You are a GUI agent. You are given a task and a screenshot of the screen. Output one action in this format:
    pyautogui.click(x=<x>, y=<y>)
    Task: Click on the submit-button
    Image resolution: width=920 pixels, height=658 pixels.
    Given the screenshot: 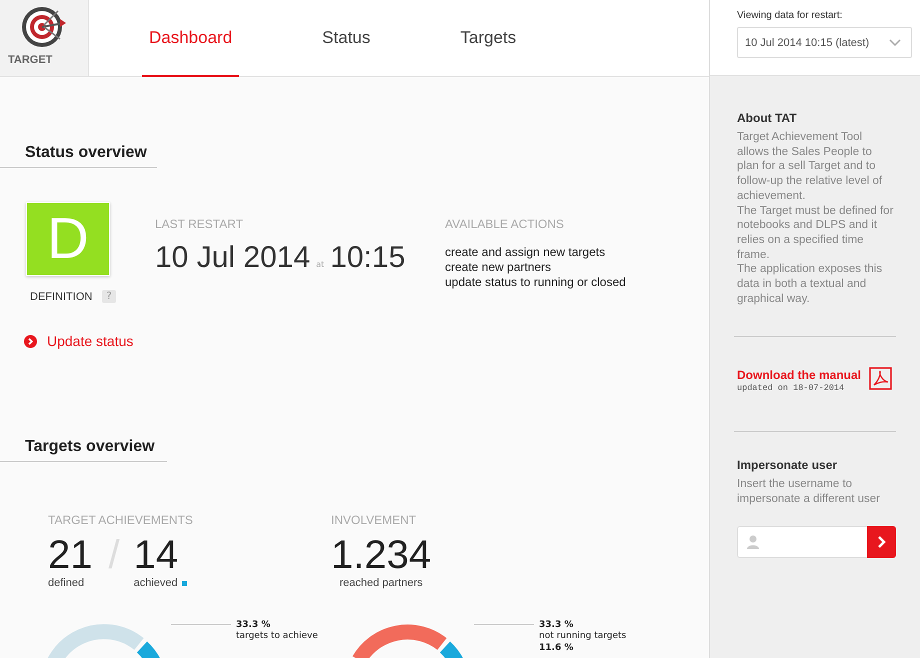 What is the action you would take?
    pyautogui.click(x=881, y=542)
    